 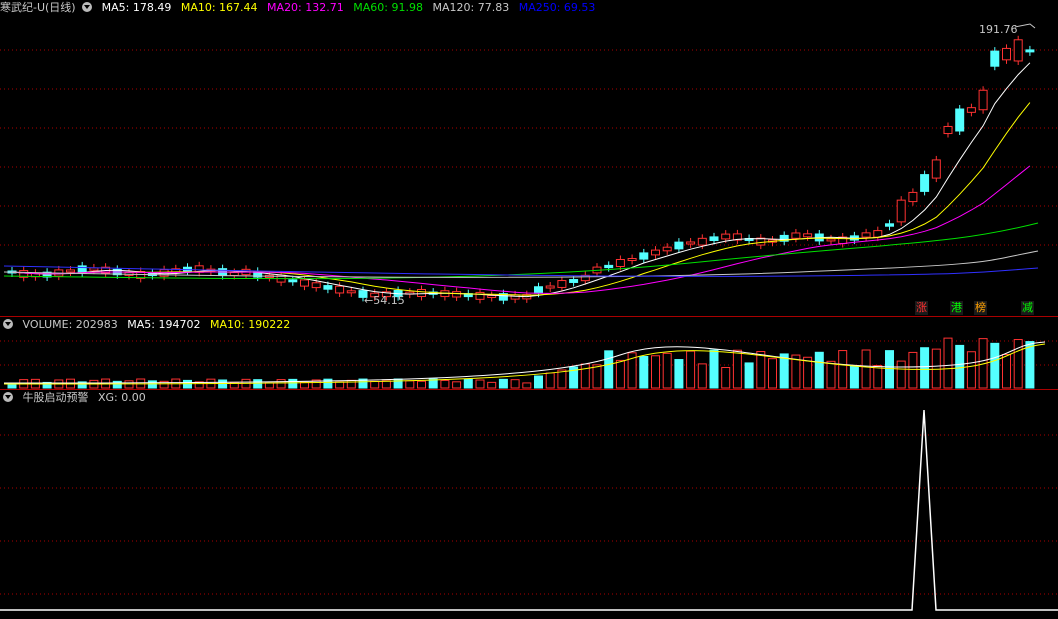 I want to click on tag-bang: 榜, so click(x=980, y=308).